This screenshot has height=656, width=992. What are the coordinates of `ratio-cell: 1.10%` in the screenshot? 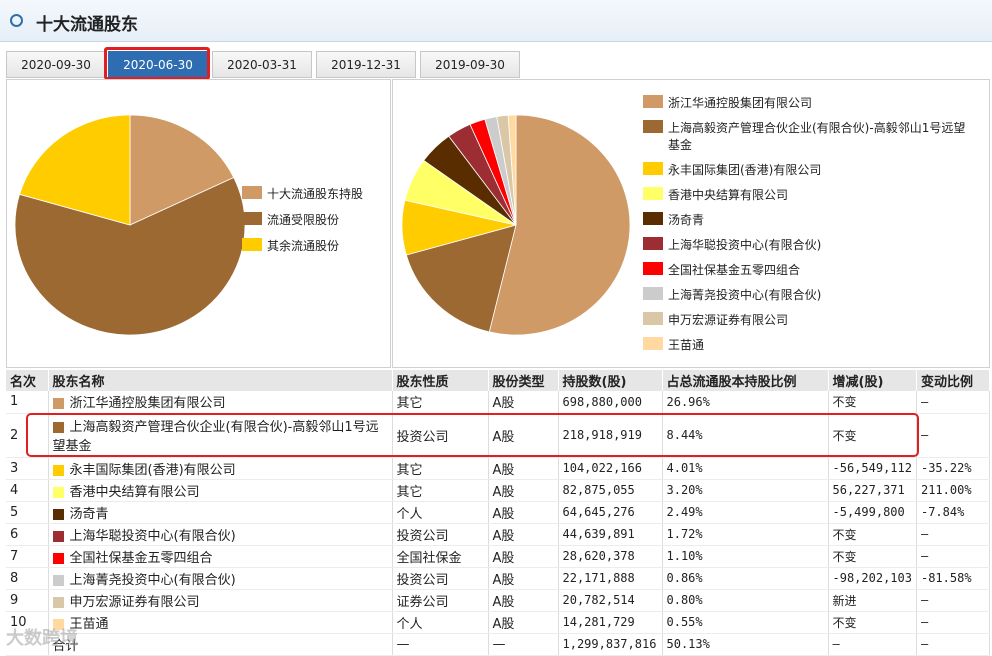 It's located at (745, 556).